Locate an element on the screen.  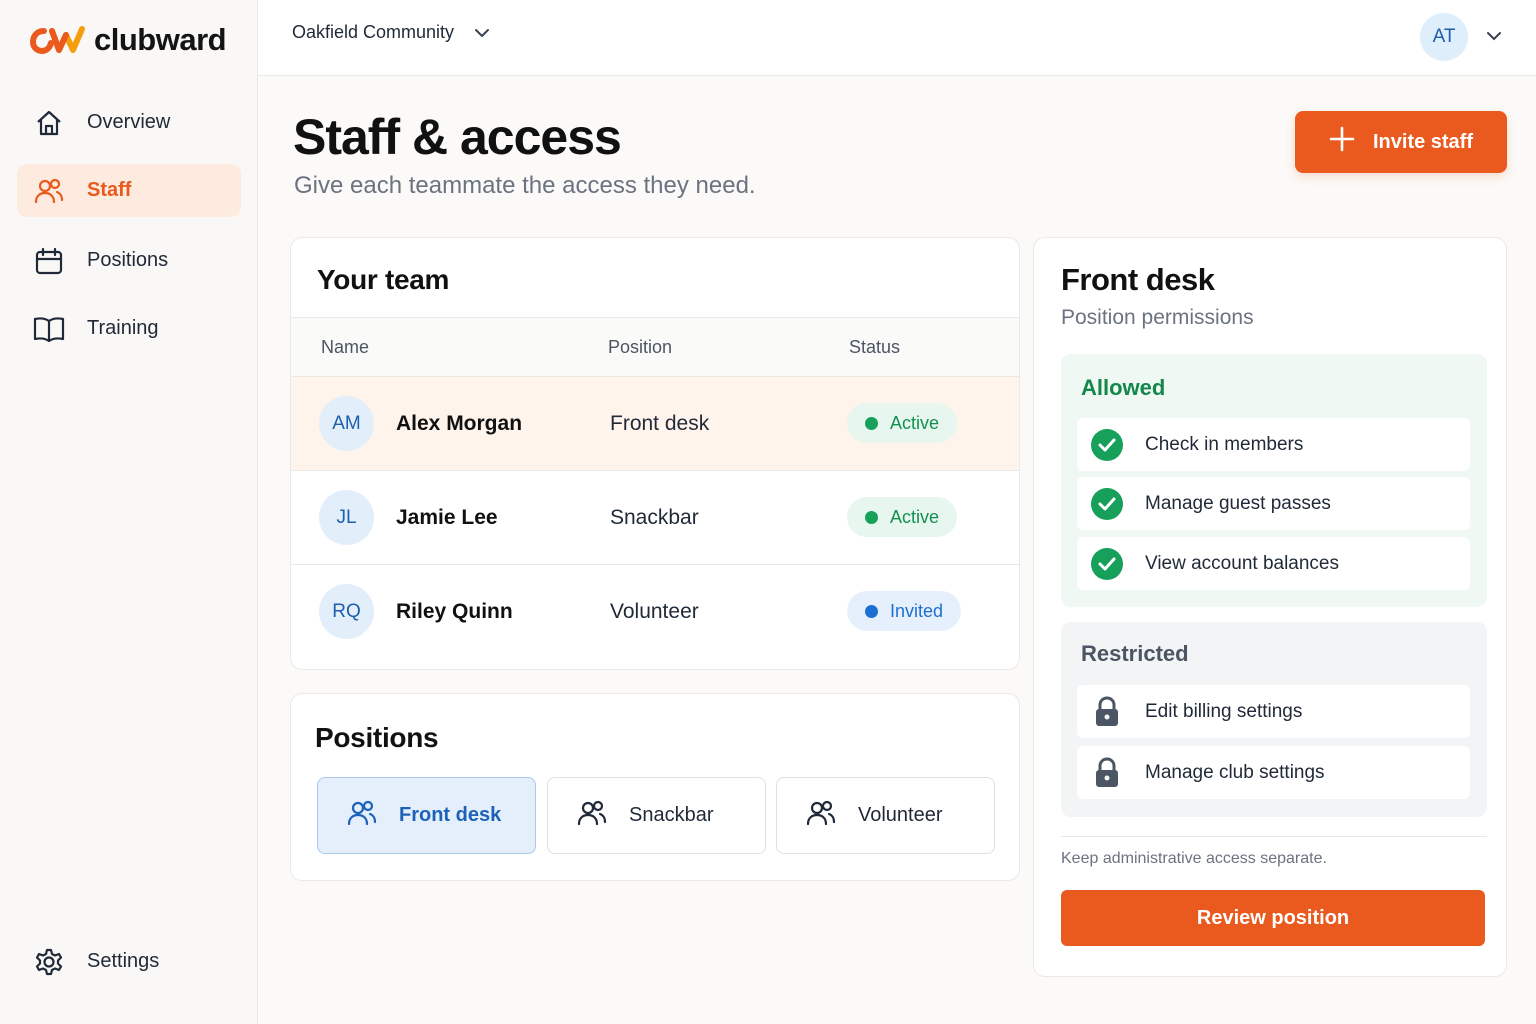
table-row: JL Jamie Lee Snackbar Active is located at coordinates (655, 518).